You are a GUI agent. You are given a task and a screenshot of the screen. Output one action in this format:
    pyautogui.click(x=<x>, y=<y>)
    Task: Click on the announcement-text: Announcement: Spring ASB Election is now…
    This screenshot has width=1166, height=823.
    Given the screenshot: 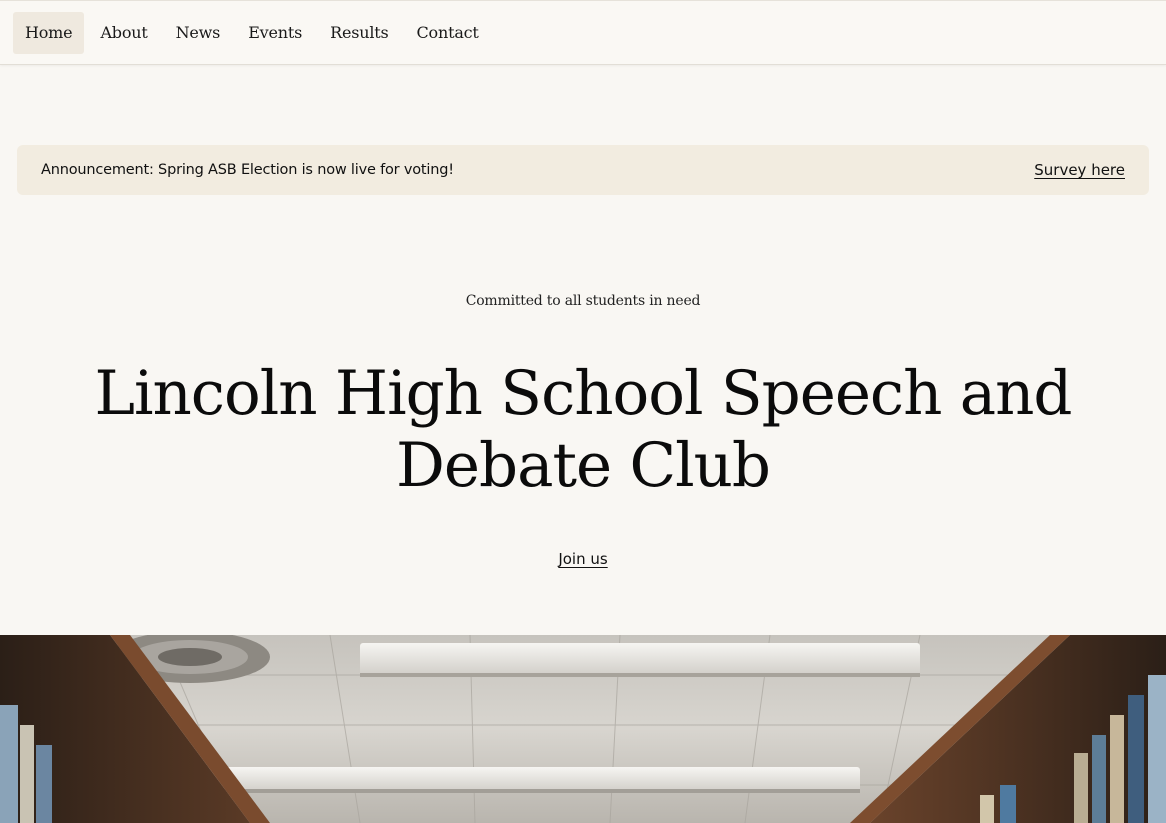 What is the action you would take?
    pyautogui.click(x=247, y=170)
    